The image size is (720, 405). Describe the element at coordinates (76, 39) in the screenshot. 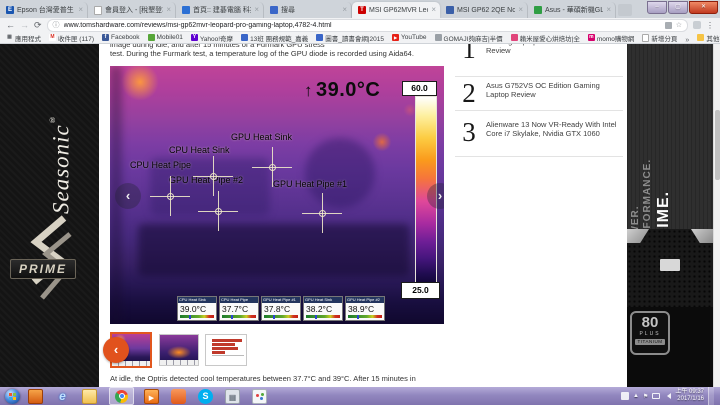

I see `bookmark-label: 收件匣 (117)` at that location.